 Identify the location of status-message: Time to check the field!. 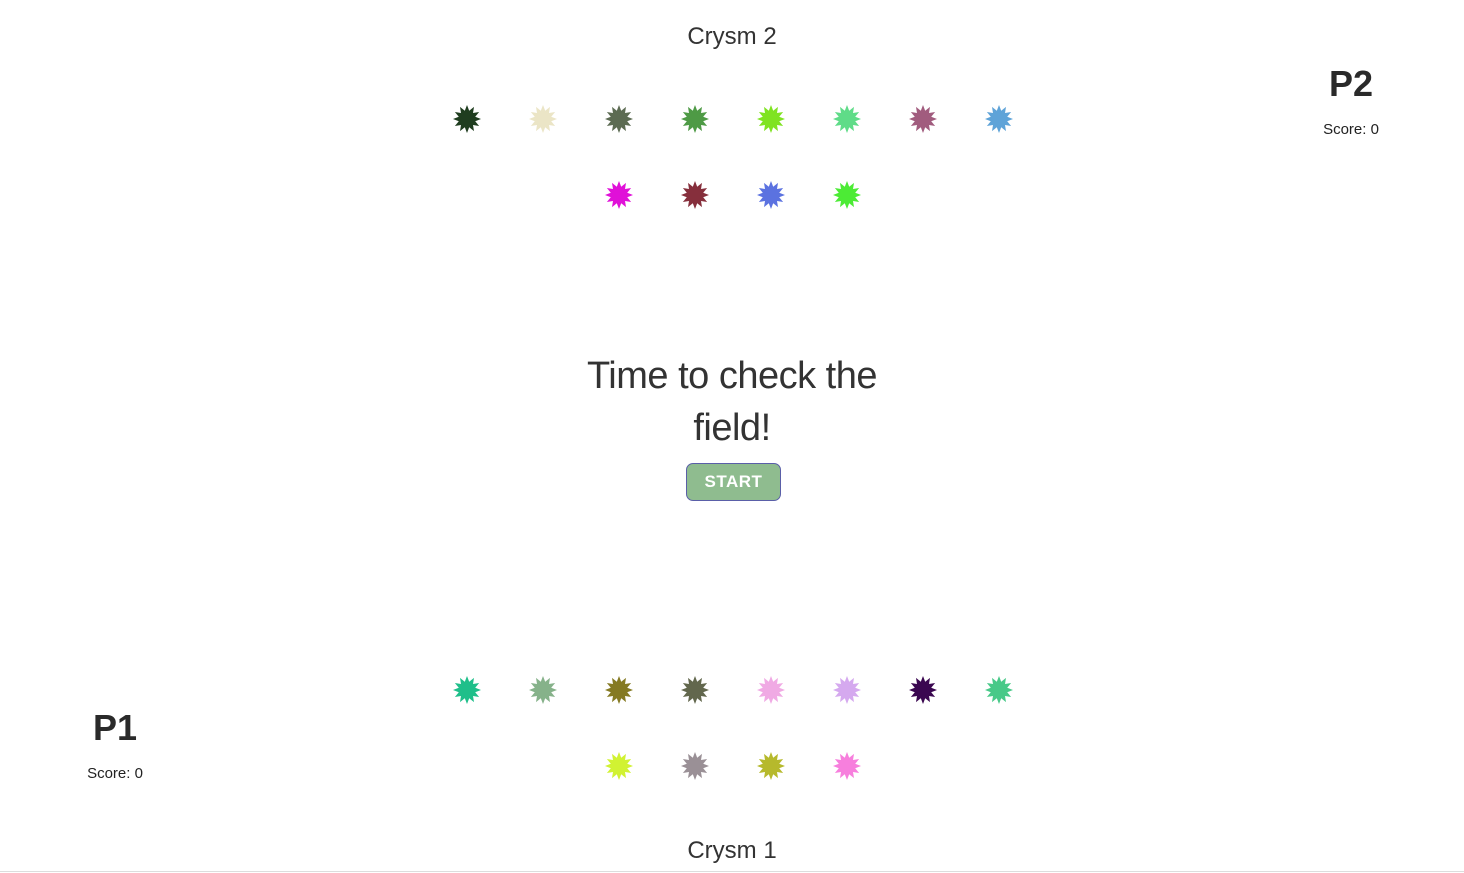
(732, 402).